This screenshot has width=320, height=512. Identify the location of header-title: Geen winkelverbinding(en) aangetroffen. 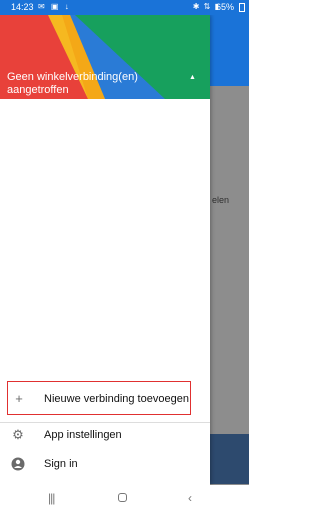
(72, 83).